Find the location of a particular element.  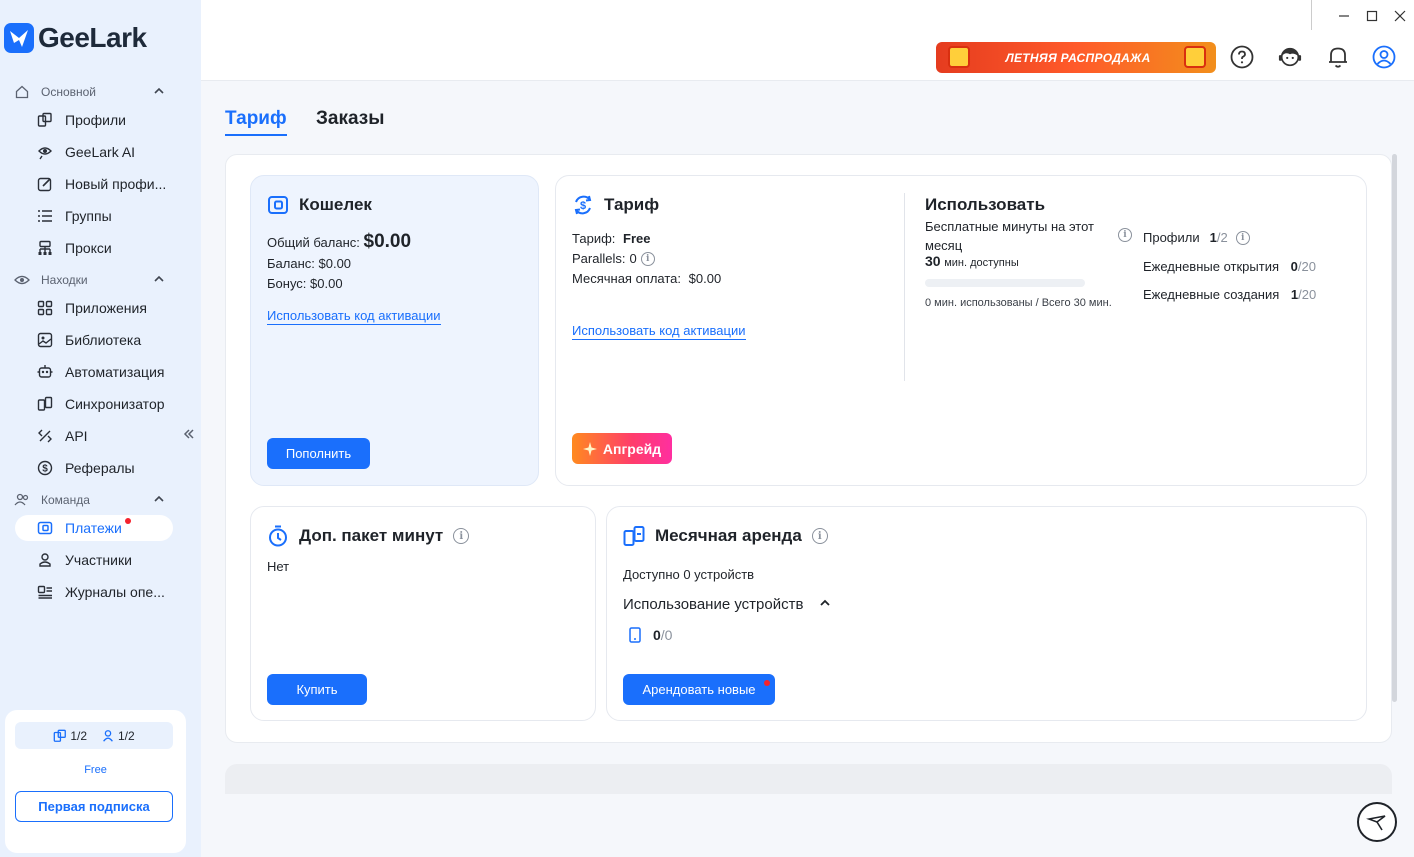

section-finds: Находки is located at coordinates (89, 280).